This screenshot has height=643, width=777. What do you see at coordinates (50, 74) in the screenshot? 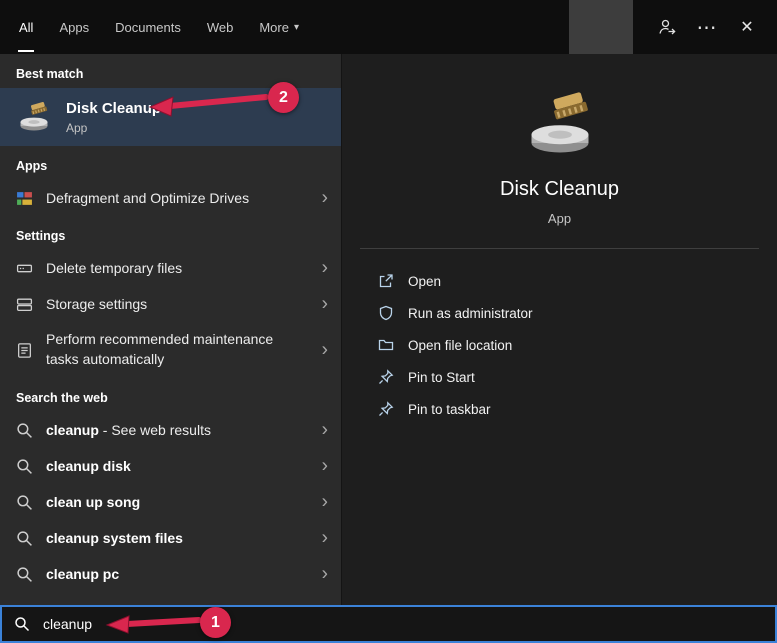
I see `best-match-header: Best match` at bounding box center [50, 74].